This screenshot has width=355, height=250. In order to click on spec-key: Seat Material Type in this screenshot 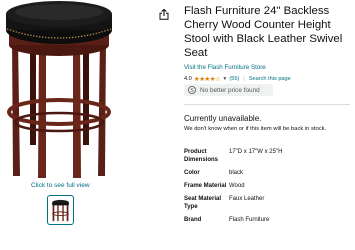, I will do `click(203, 203)`.